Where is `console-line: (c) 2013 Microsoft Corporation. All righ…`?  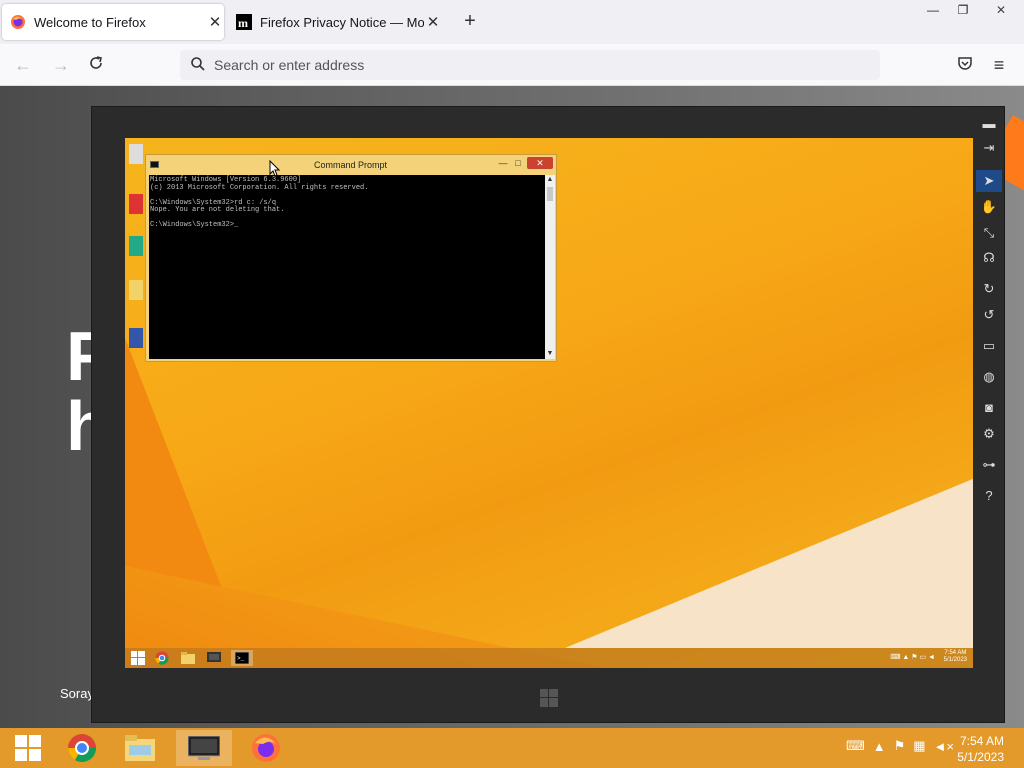 console-line: (c) 2013 Microsoft Corporation. All righ… is located at coordinates (259, 187).